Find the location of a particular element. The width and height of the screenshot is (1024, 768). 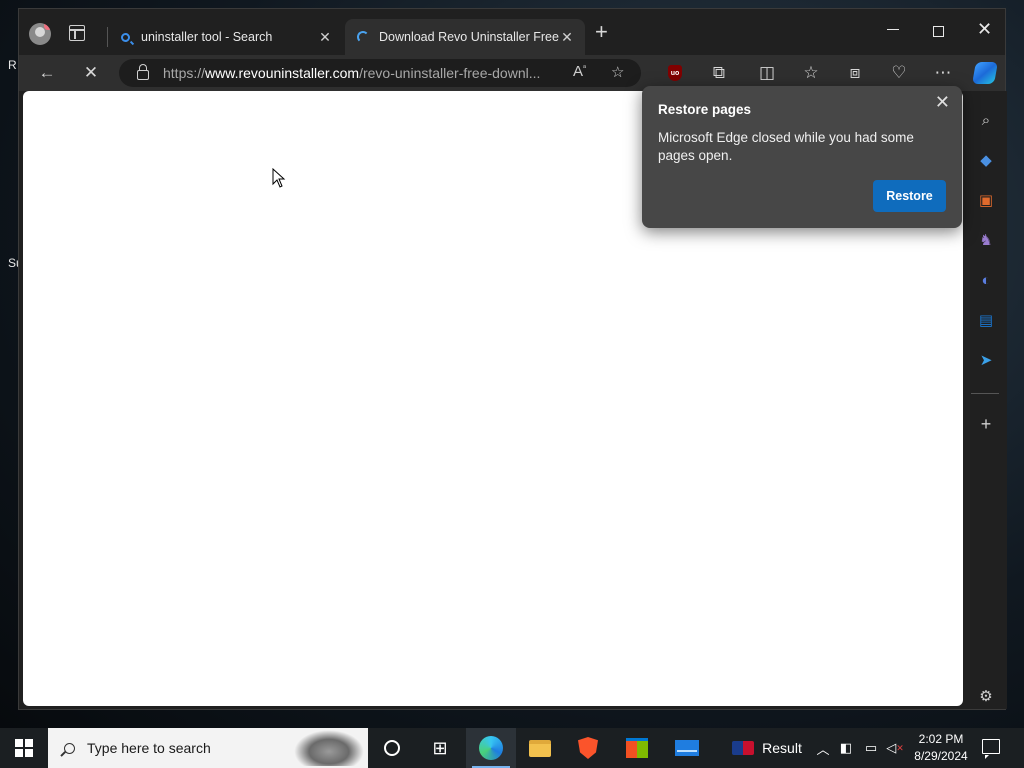

url-scheme: https:// is located at coordinates (184, 73).